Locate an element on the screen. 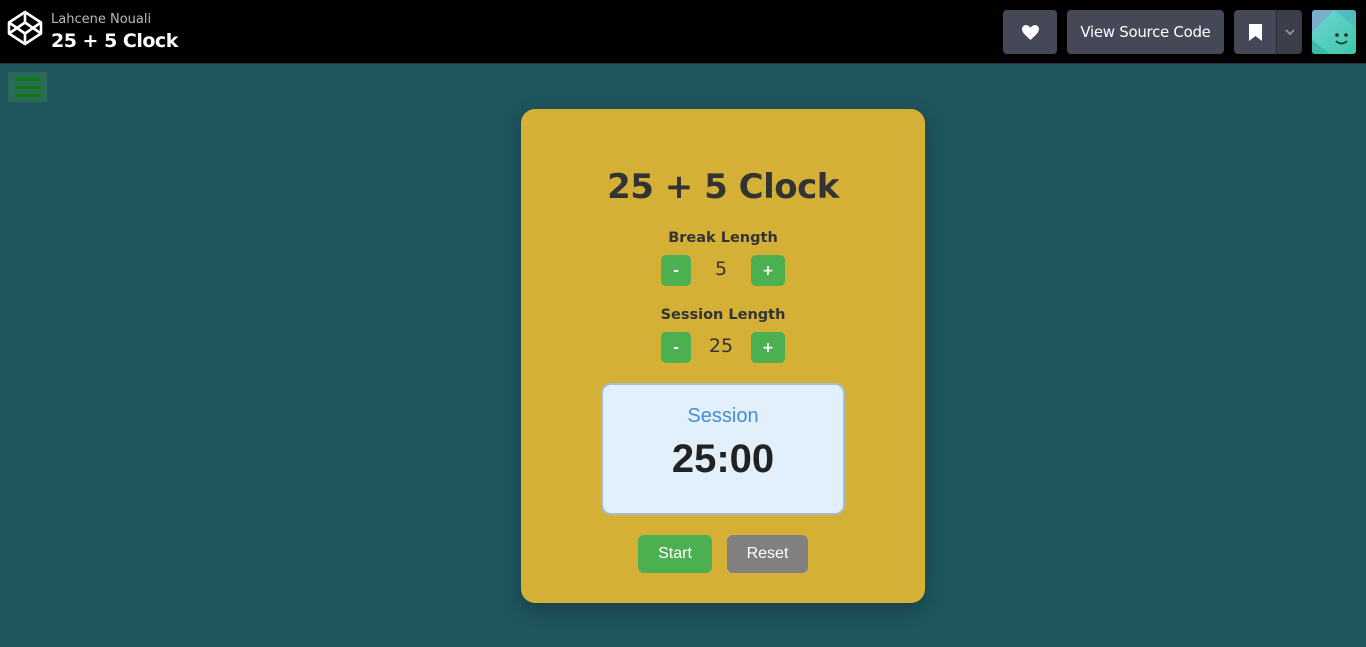  author-name: Lahcene Nouali is located at coordinates (101, 19).